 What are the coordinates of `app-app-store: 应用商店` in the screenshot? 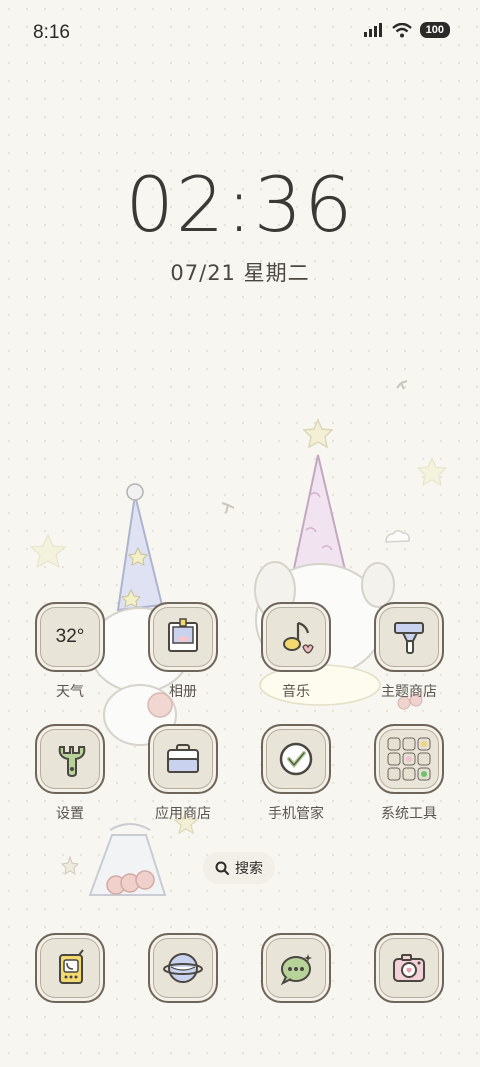 It's located at (183, 773).